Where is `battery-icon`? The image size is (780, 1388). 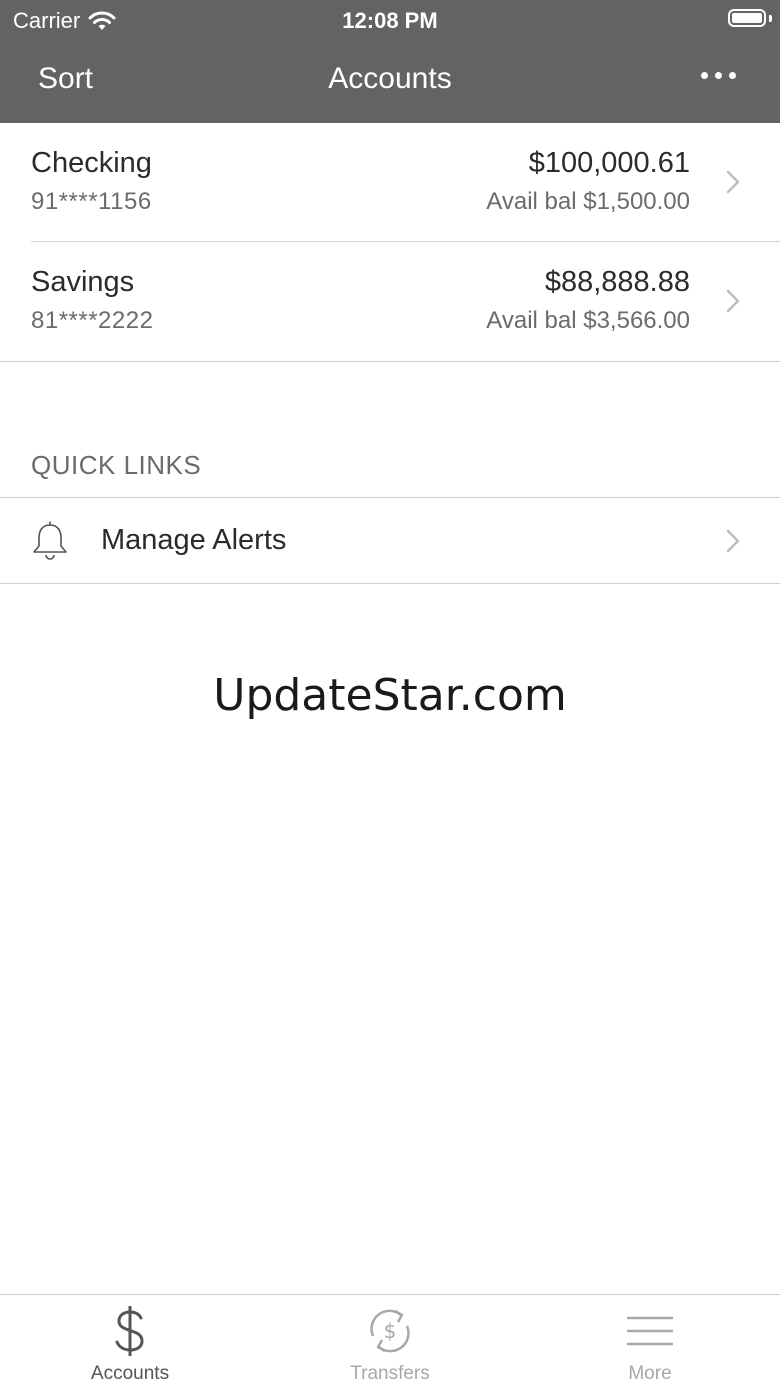
battery-icon is located at coordinates (747, 18).